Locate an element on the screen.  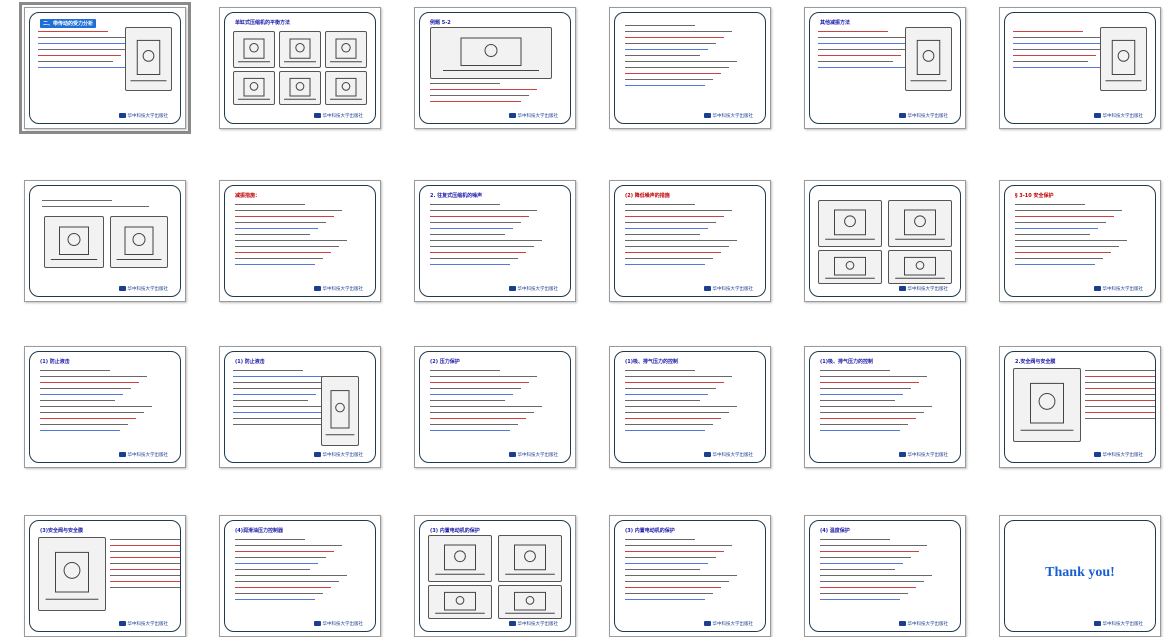
slide-canvas: (3) 内置电动机的保护 华中科技大学出版社 is located at coordinates (690, 576).